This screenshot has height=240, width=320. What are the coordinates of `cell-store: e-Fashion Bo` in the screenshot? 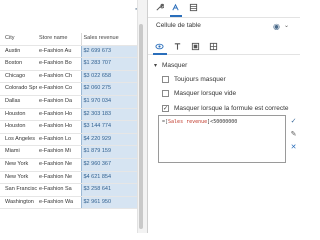 It's located at (59, 64).